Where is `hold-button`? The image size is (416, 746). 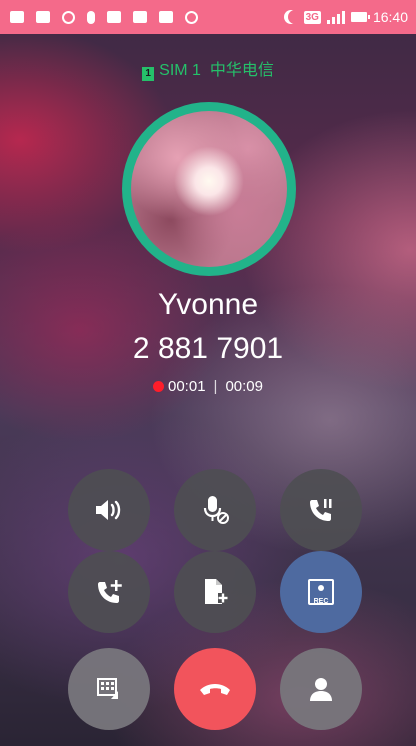
hold-button is located at coordinates (321, 510).